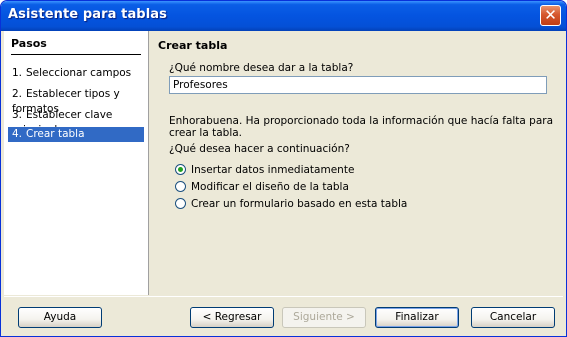  What do you see at coordinates (193, 45) in the screenshot?
I see `panel-title: Crear tabla` at bounding box center [193, 45].